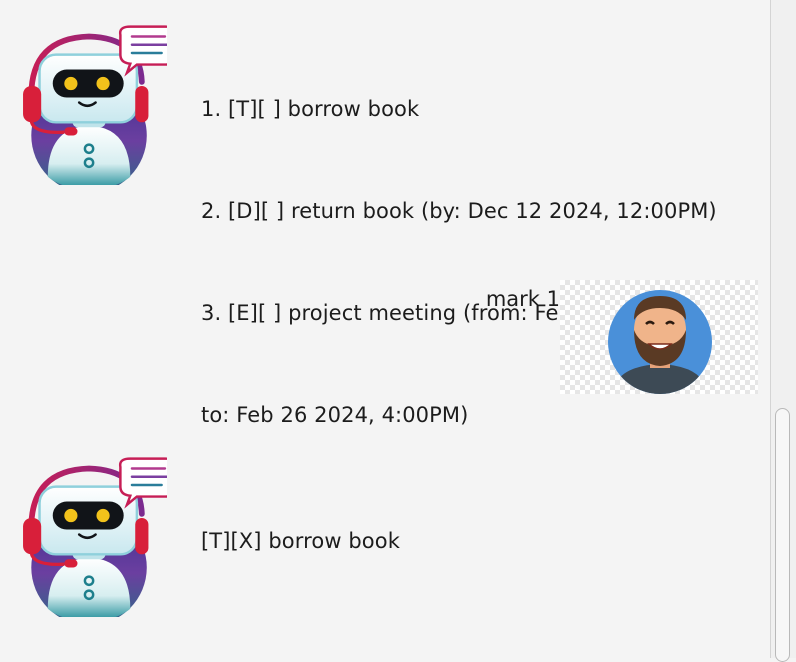 This screenshot has width=796, height=662. Describe the element at coordinates (335, 415) in the screenshot. I see `bot-message-line: to: Feb 26 2024, 4:00PM)` at that location.